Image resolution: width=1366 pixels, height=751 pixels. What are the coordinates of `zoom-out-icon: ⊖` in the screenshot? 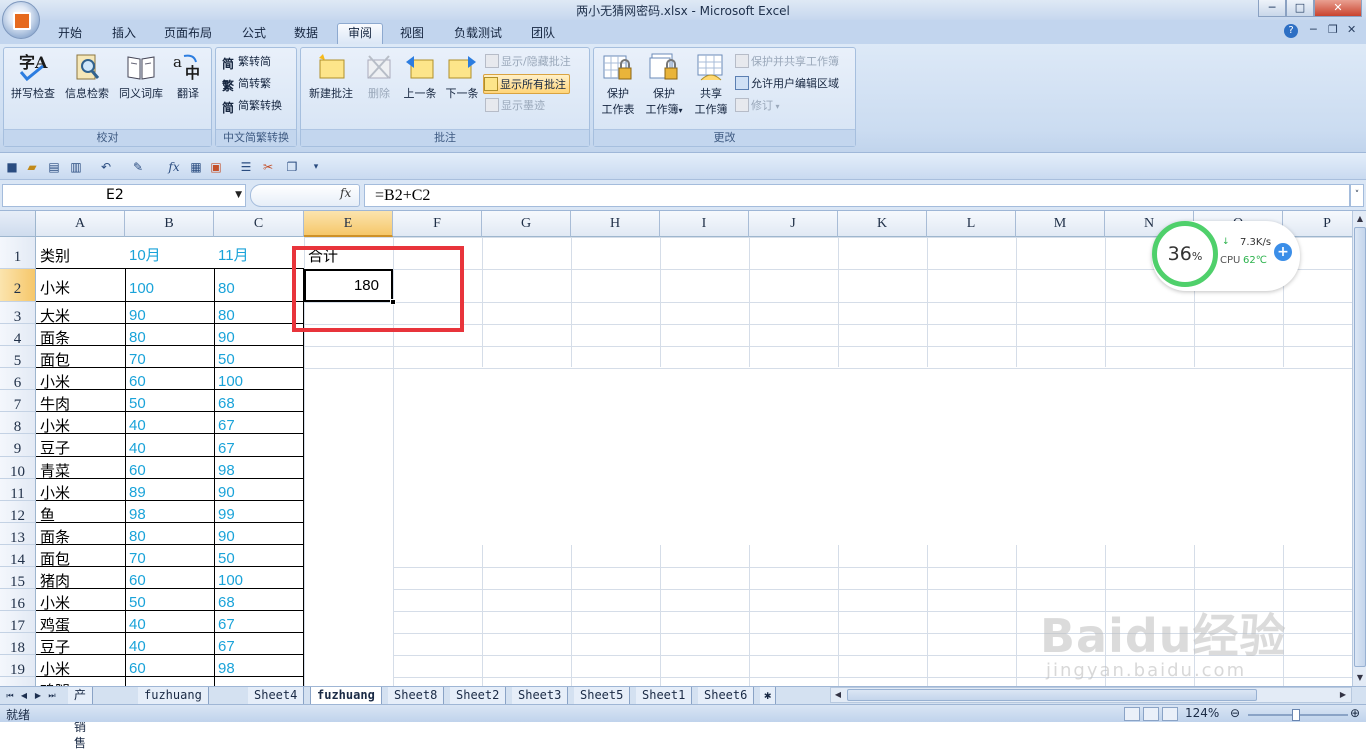 It's located at (1235, 713).